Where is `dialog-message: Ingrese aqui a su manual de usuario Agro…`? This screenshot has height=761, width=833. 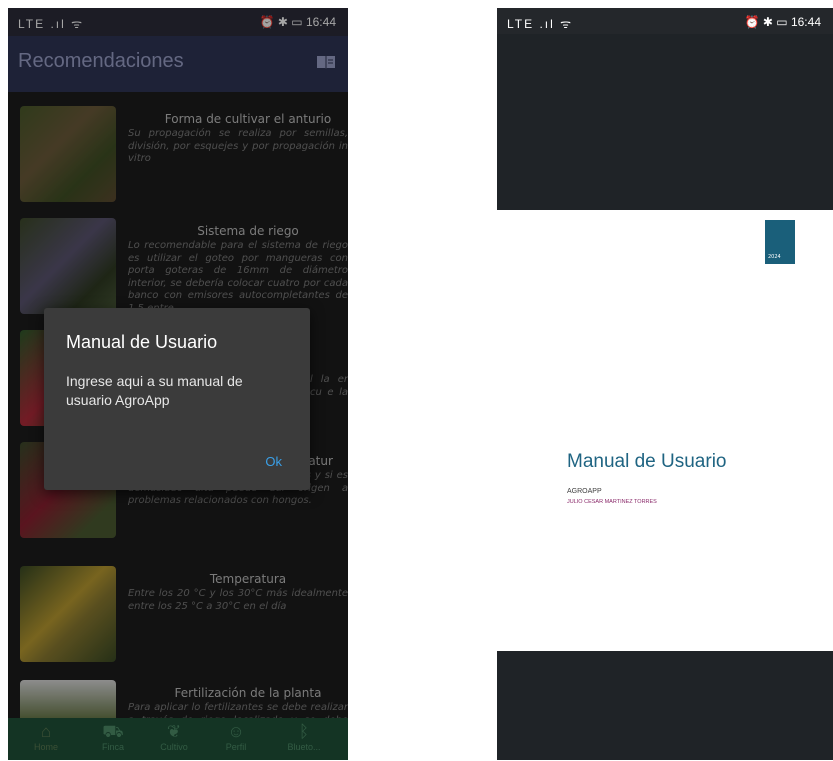 dialog-message: Ingrese aqui a su manual de usuario Agro… is located at coordinates (154, 390).